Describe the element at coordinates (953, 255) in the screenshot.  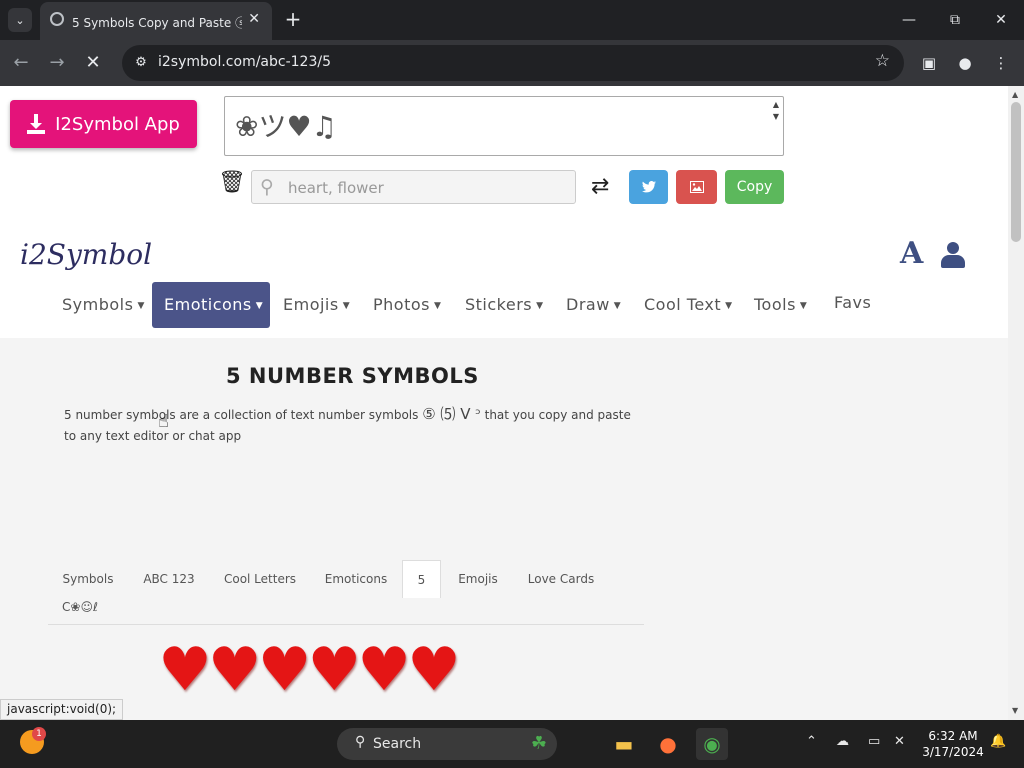
I see `user-account-icon` at that location.